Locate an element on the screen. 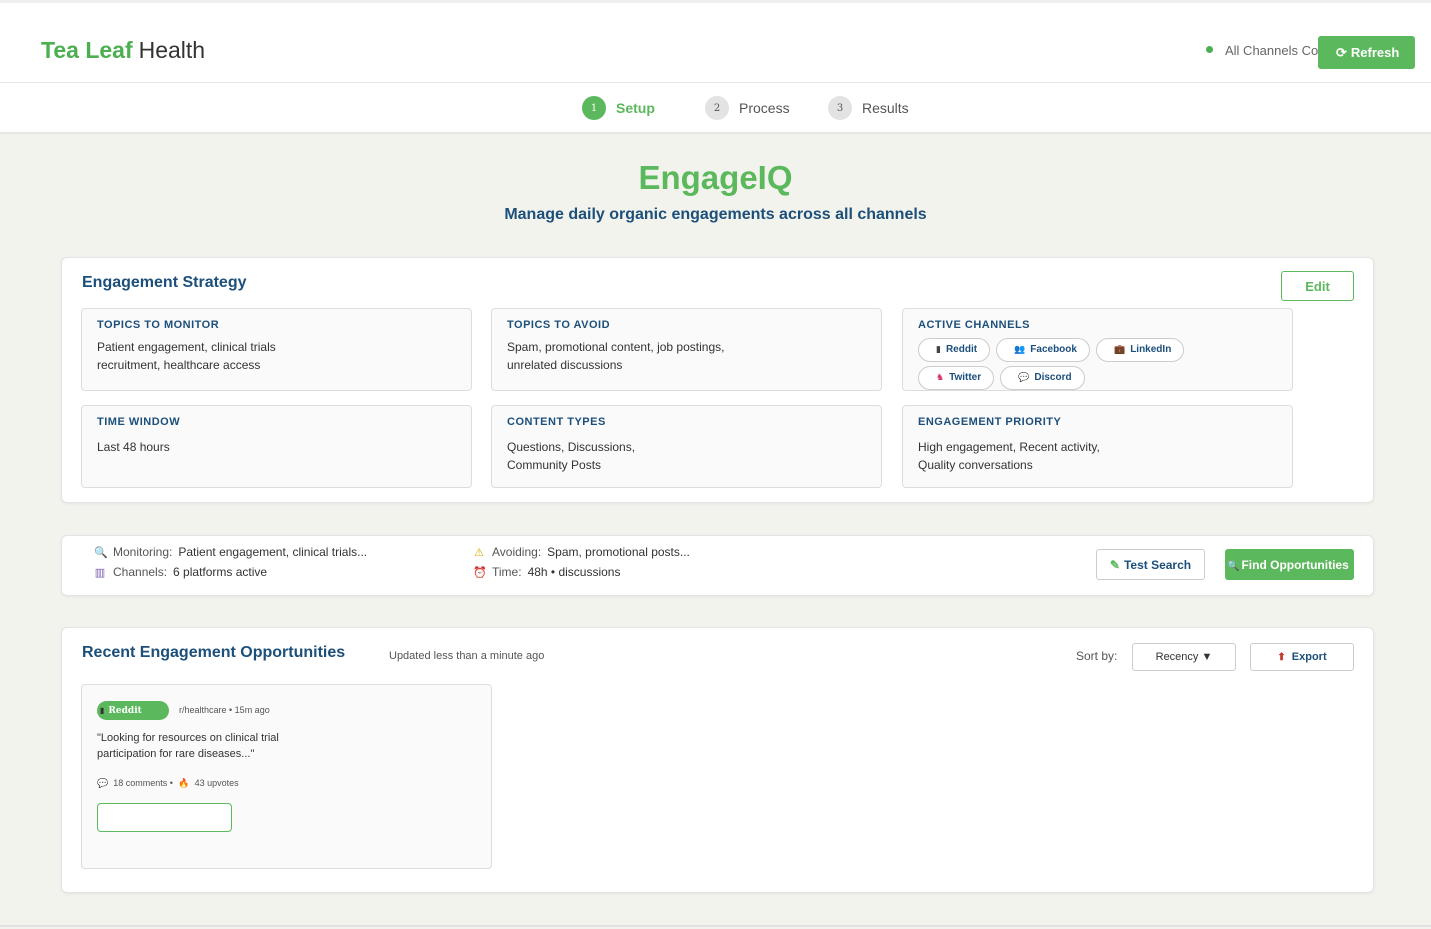  tile-heading: TOPICS TO AVOID is located at coordinates (559, 325).